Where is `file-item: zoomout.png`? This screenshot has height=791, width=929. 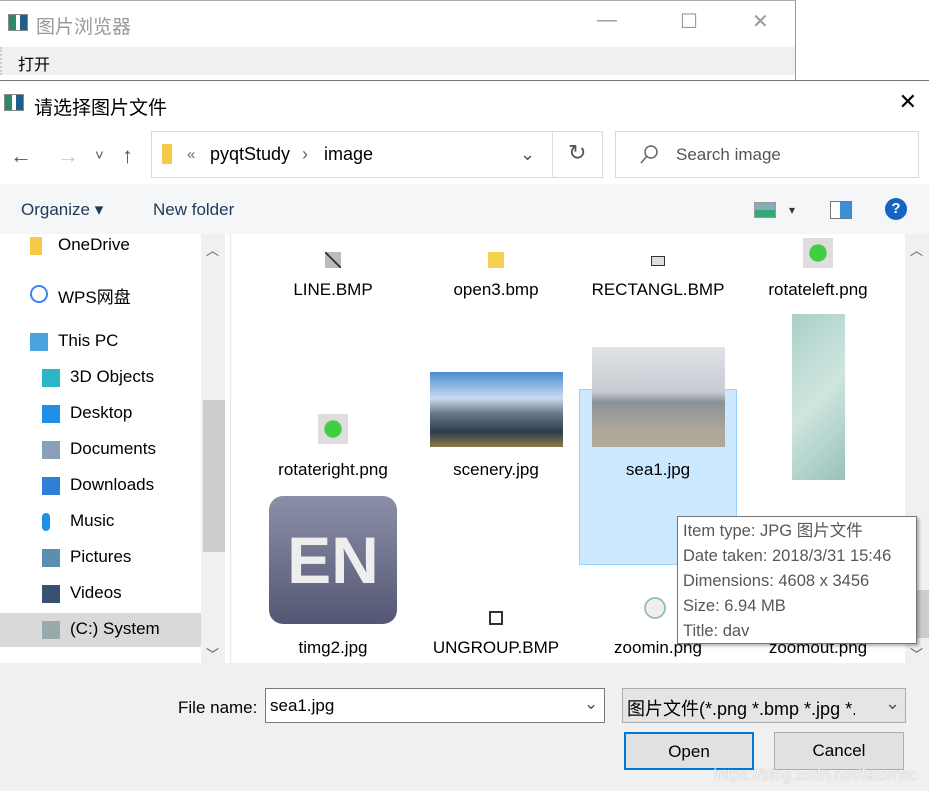
file-item: zoomout.png is located at coordinates (818, 445).